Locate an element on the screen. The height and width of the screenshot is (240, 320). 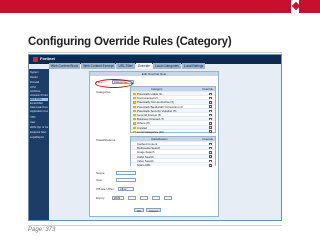
slide-title: Configuring Override Rules (Category) is located at coordinates (130, 42).